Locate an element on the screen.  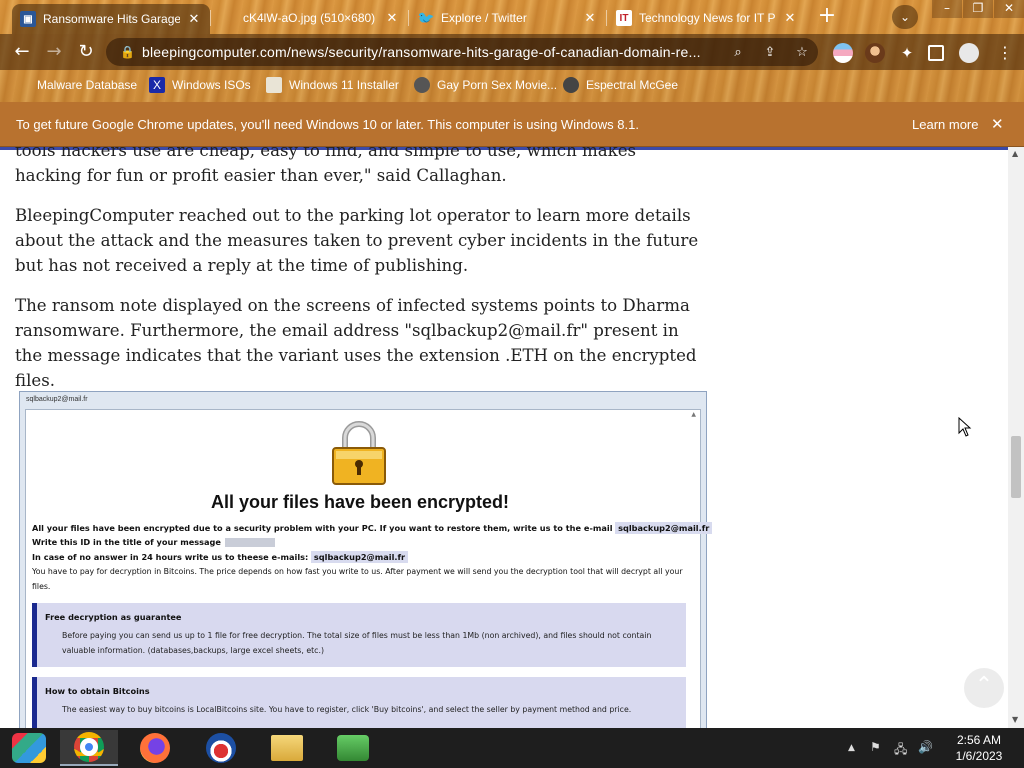
box-title: Free decryption as guarantee is located at coordinates (113, 617).